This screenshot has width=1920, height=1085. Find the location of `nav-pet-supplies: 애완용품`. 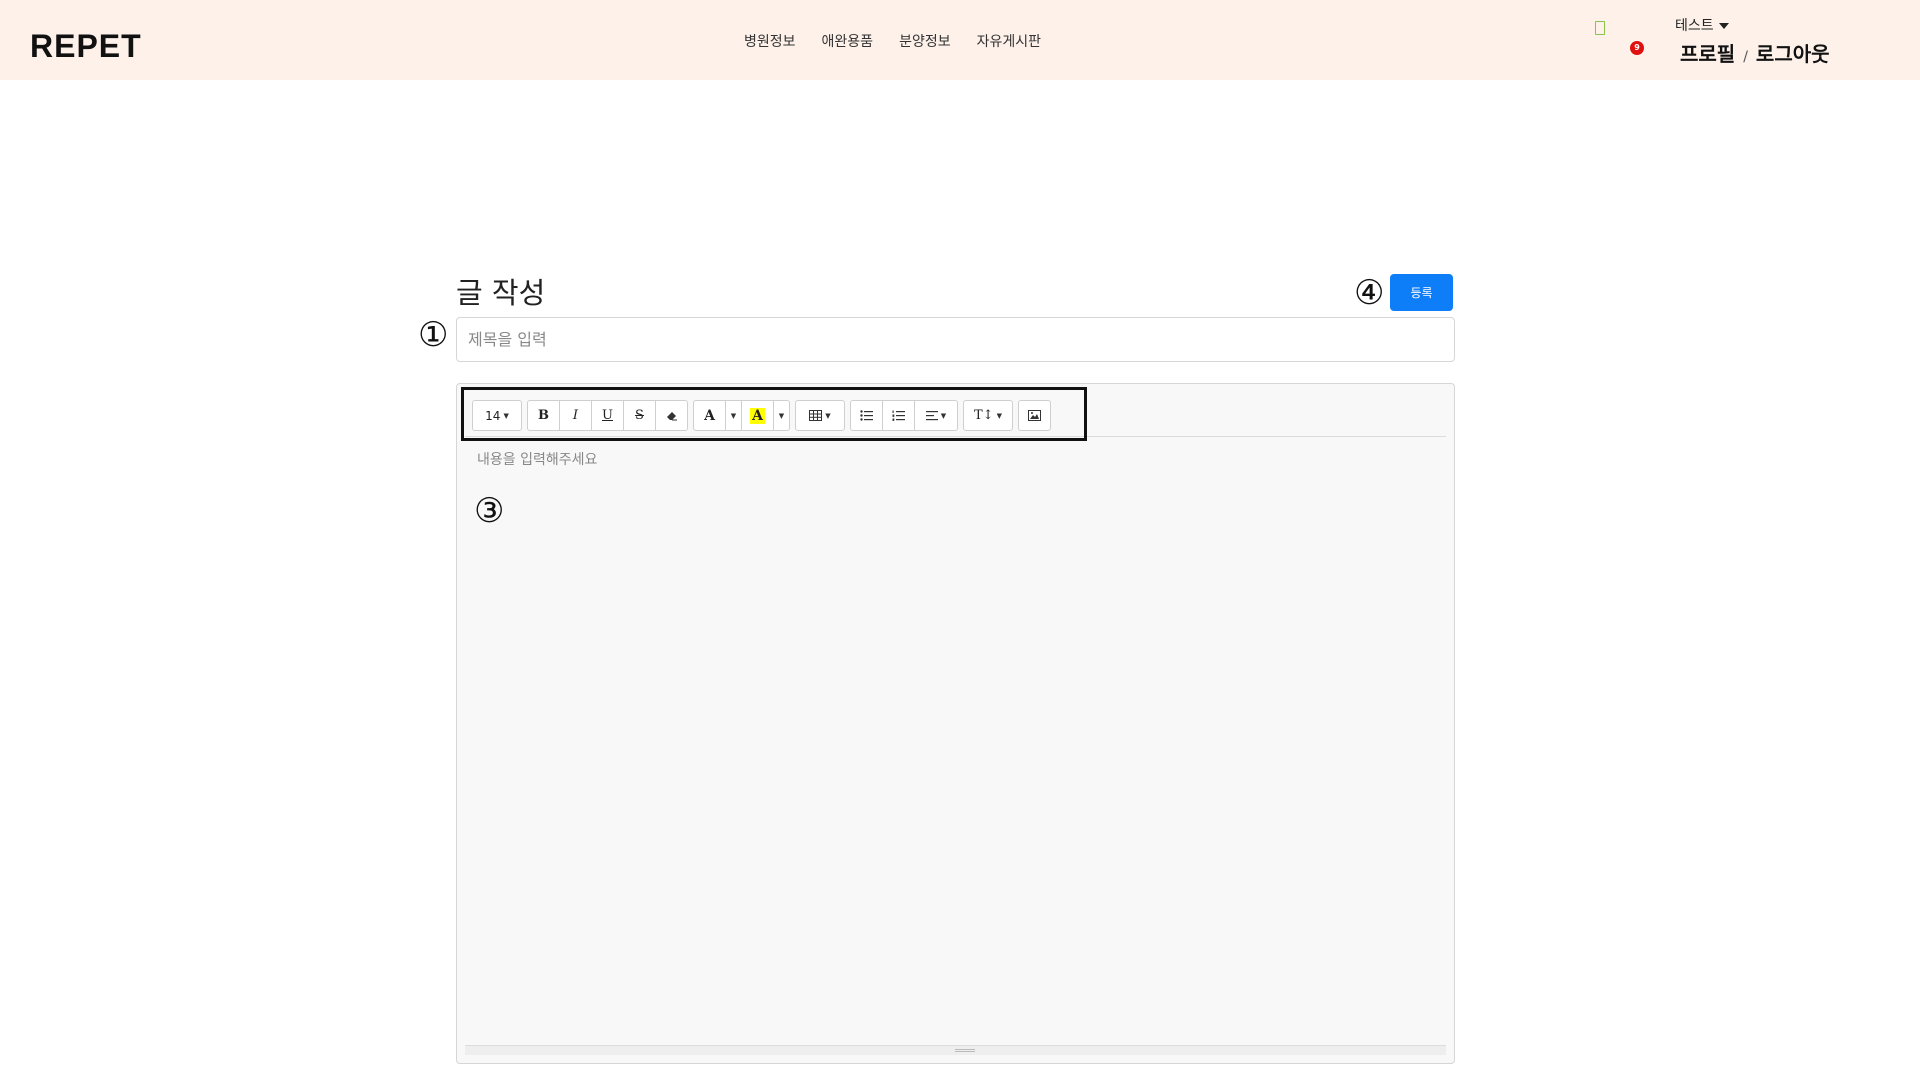

nav-pet-supplies: 애완용품 is located at coordinates (848, 41).